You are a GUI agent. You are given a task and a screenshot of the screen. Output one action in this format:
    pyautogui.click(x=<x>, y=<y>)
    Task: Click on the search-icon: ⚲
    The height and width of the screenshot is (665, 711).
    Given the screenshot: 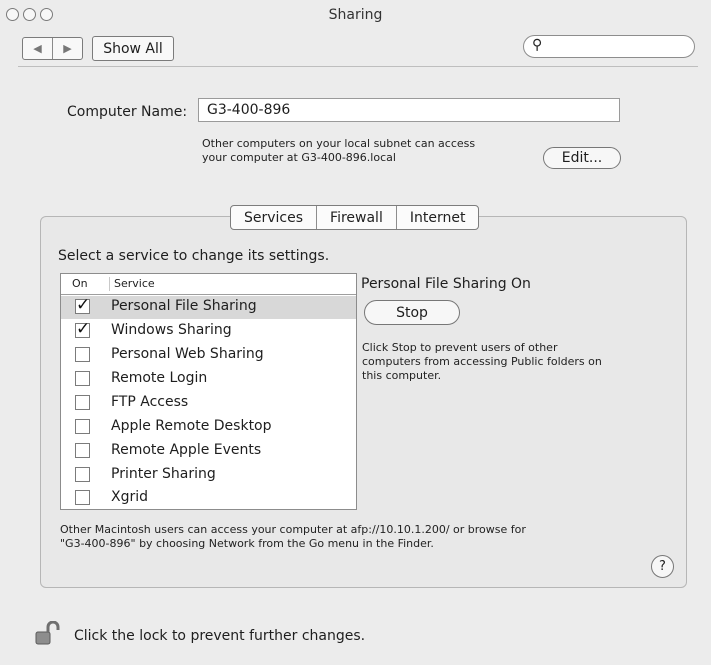 What is the action you would take?
    pyautogui.click(x=537, y=45)
    